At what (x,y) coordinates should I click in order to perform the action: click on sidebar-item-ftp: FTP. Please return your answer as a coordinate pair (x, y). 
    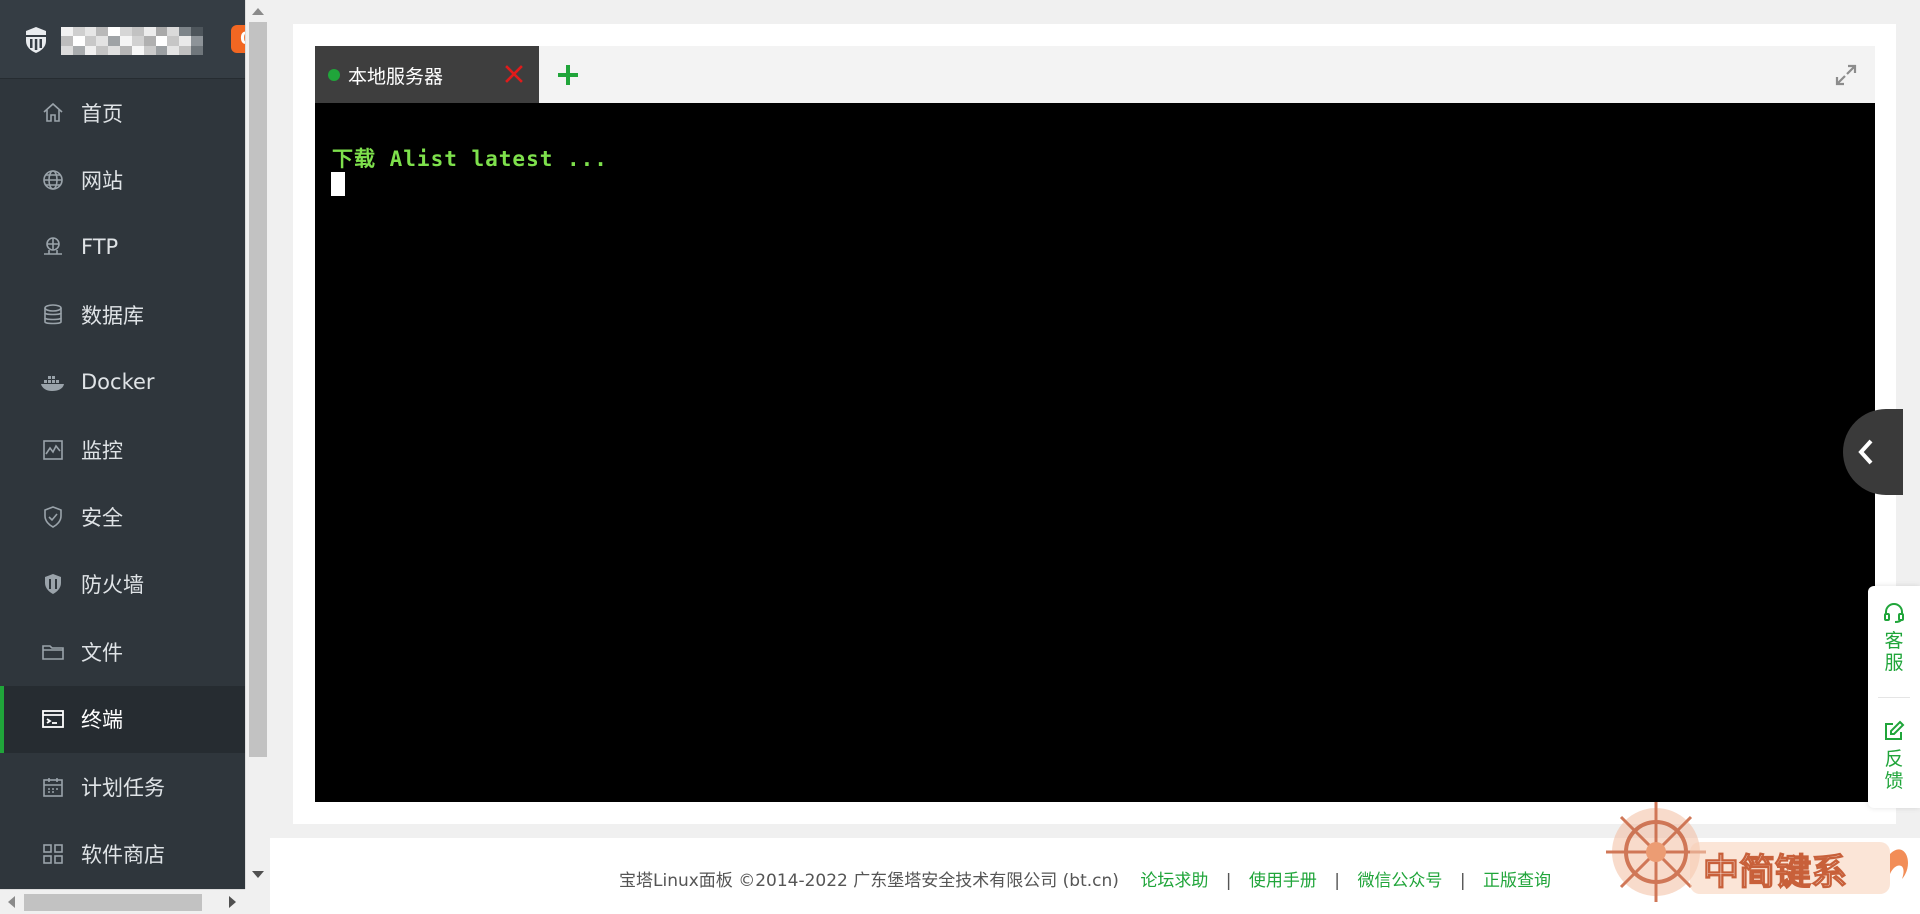
    Looking at the image, I should click on (122, 247).